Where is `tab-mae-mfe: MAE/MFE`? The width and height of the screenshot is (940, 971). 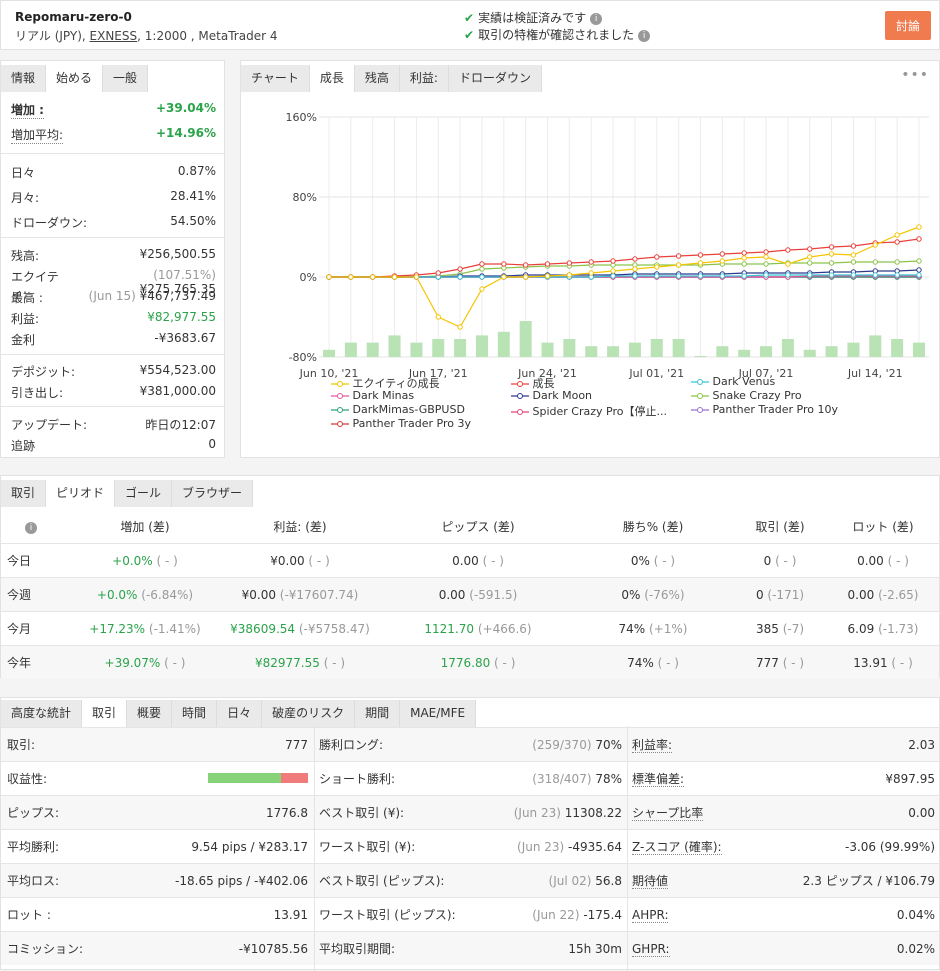
tab-mae-mfe: MAE/MFE is located at coordinates (438, 713).